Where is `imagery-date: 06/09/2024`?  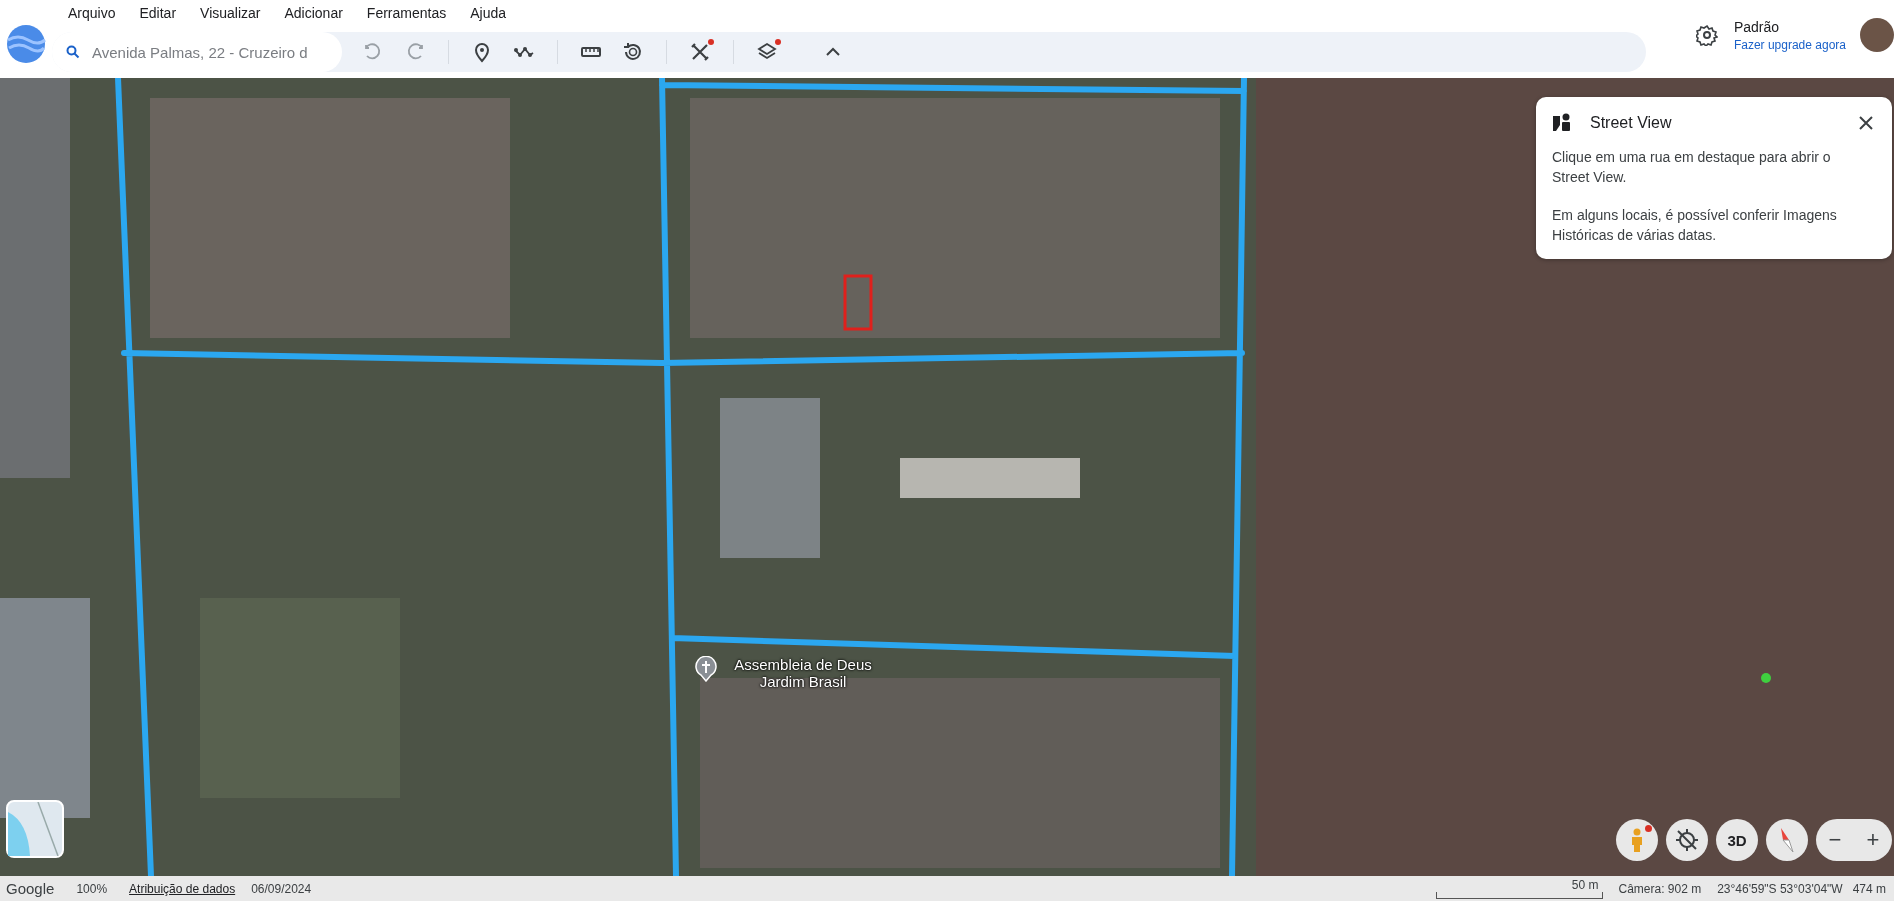
imagery-date: 06/09/2024 is located at coordinates (281, 888).